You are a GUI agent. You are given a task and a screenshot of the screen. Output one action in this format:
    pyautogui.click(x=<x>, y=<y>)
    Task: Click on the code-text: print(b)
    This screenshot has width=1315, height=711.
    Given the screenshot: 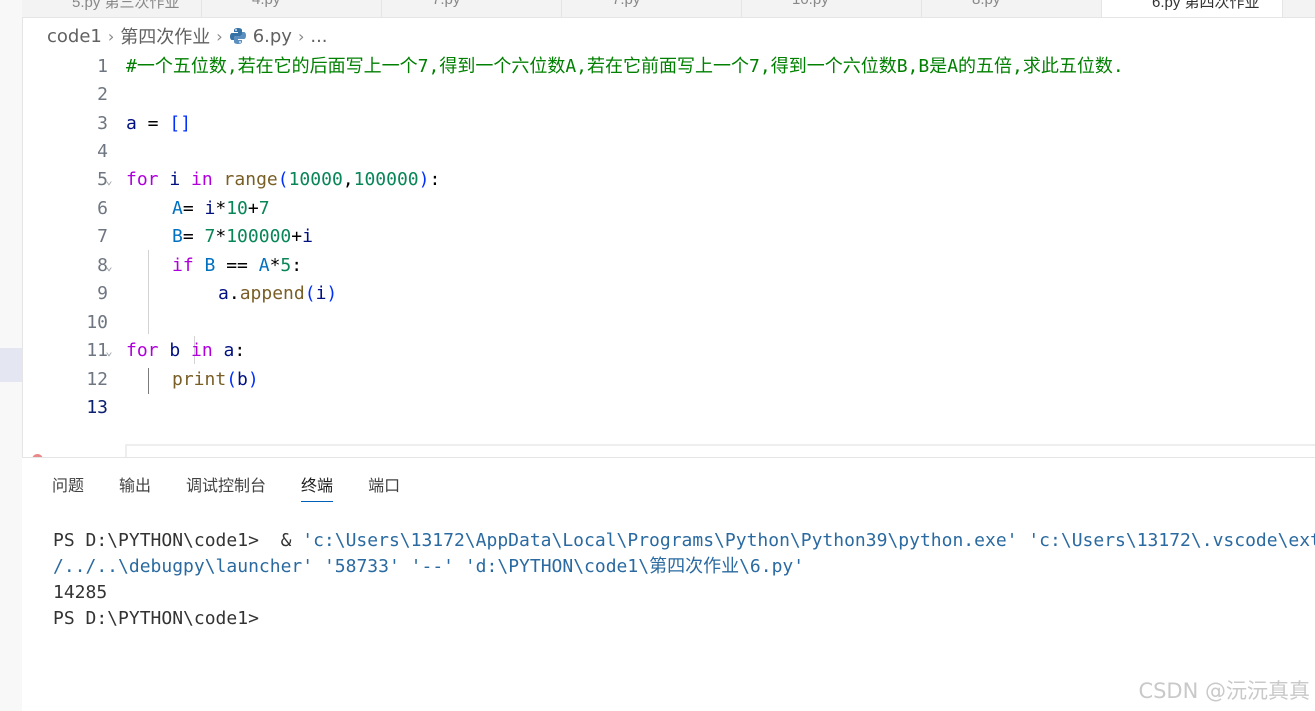 What is the action you would take?
    pyautogui.click(x=215, y=379)
    